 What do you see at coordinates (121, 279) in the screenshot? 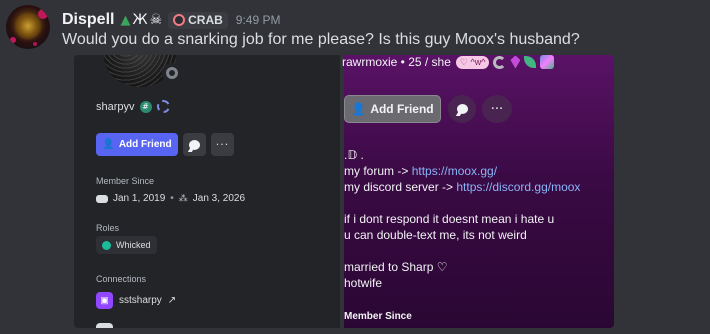
I see `connections-title: Connections` at bounding box center [121, 279].